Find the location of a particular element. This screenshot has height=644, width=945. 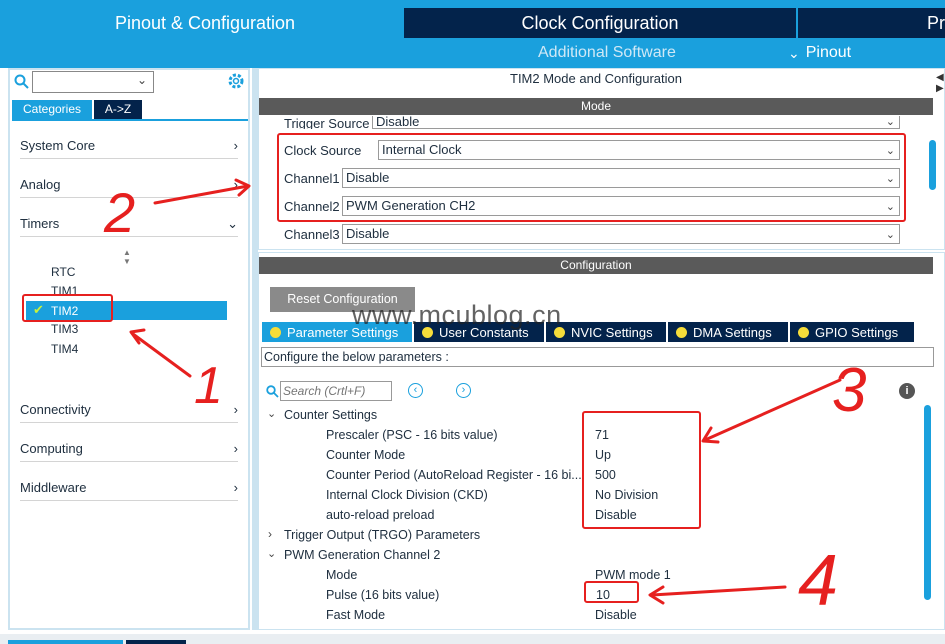

annotation-number: 4 is located at coordinates (818, 581).